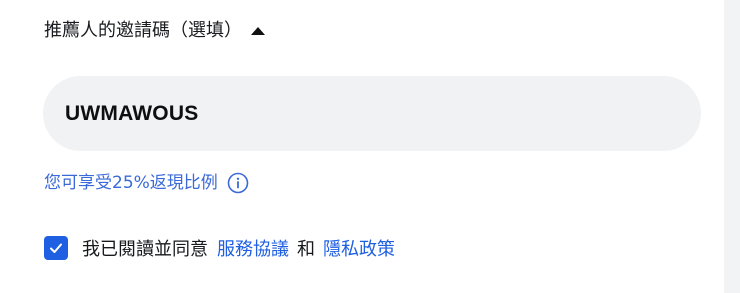 The width and height of the screenshot is (740, 293). What do you see at coordinates (258, 30) in the screenshot?
I see `caret-up-icon` at bounding box center [258, 30].